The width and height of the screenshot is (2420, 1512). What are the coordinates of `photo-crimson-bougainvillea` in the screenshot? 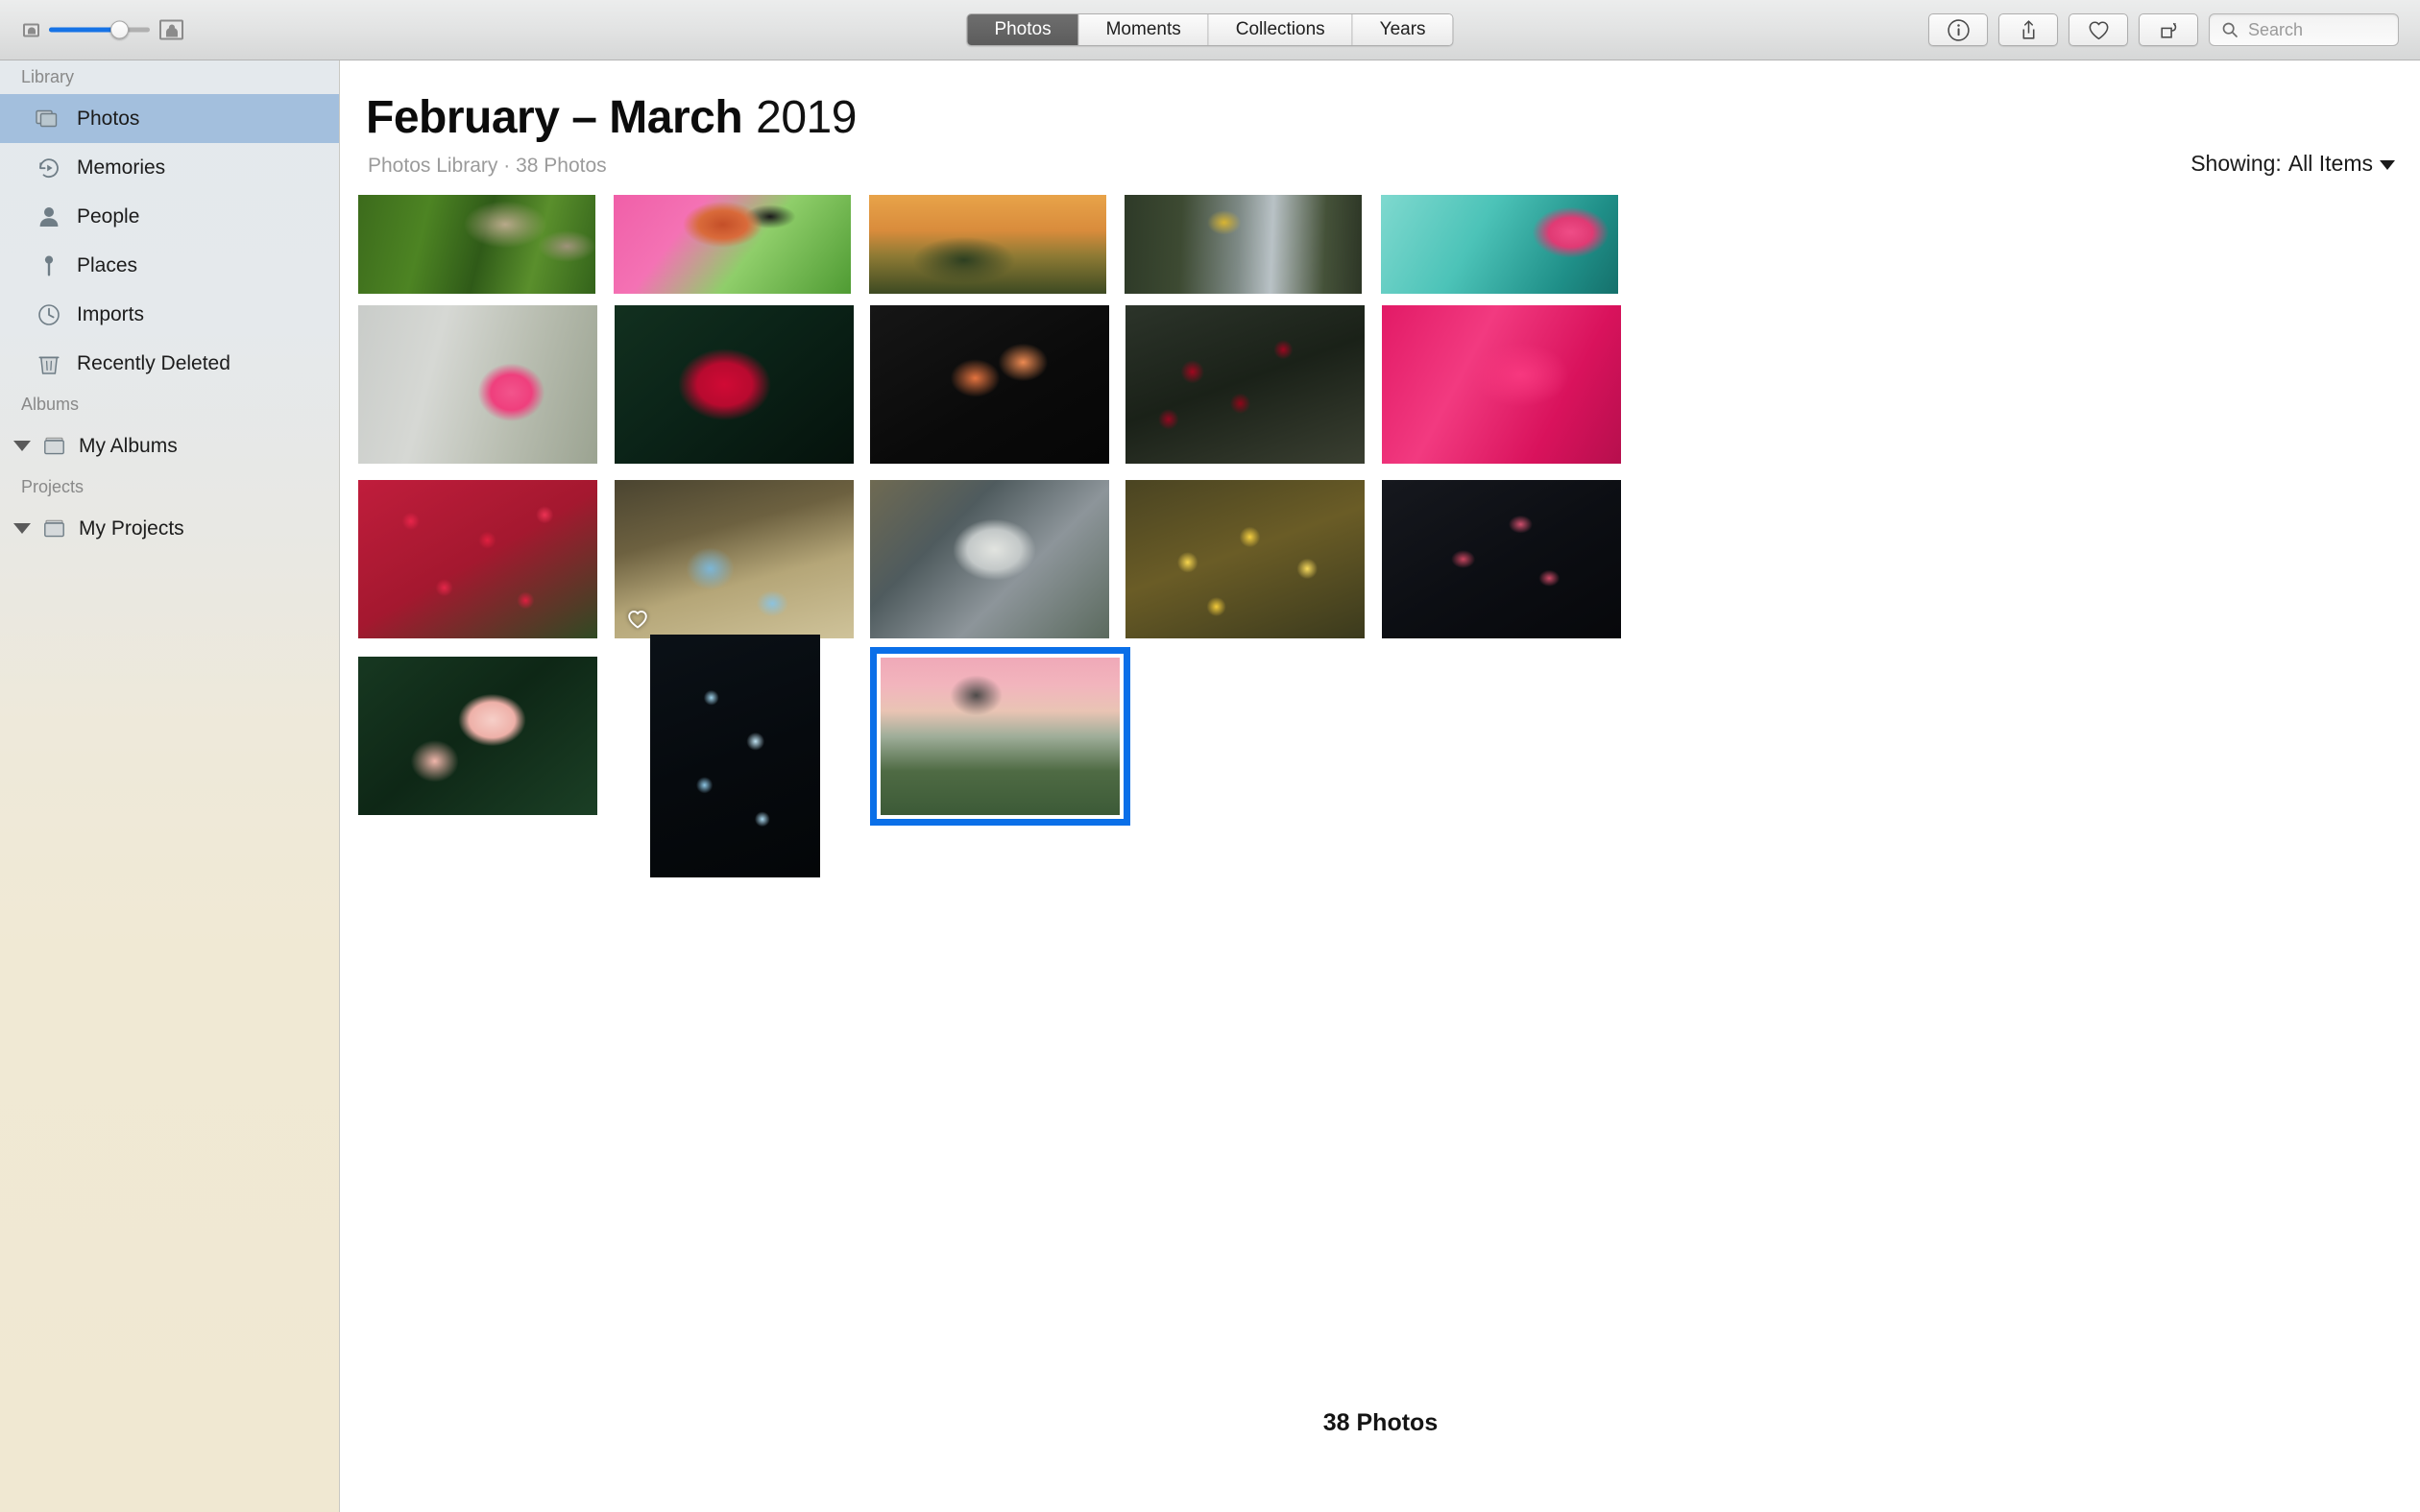 It's located at (735, 384).